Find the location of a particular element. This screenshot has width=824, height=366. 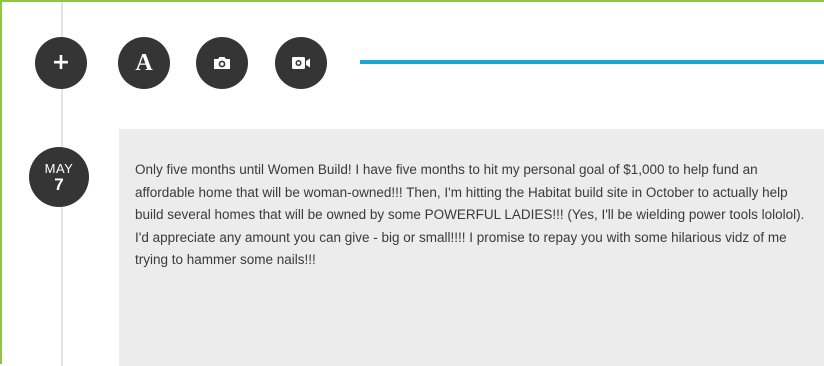

add-photo-button is located at coordinates (222, 63).